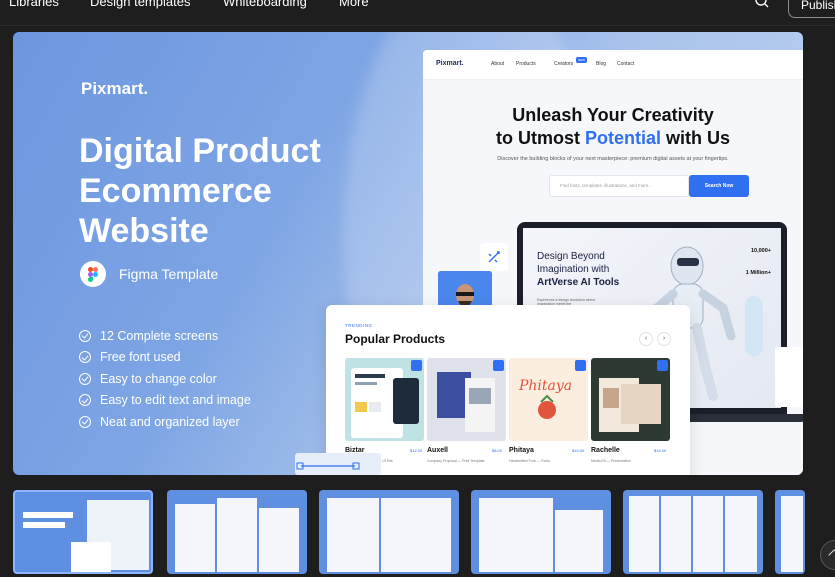 The image size is (835, 577). I want to click on feature-label: Easy to change color, so click(158, 378).